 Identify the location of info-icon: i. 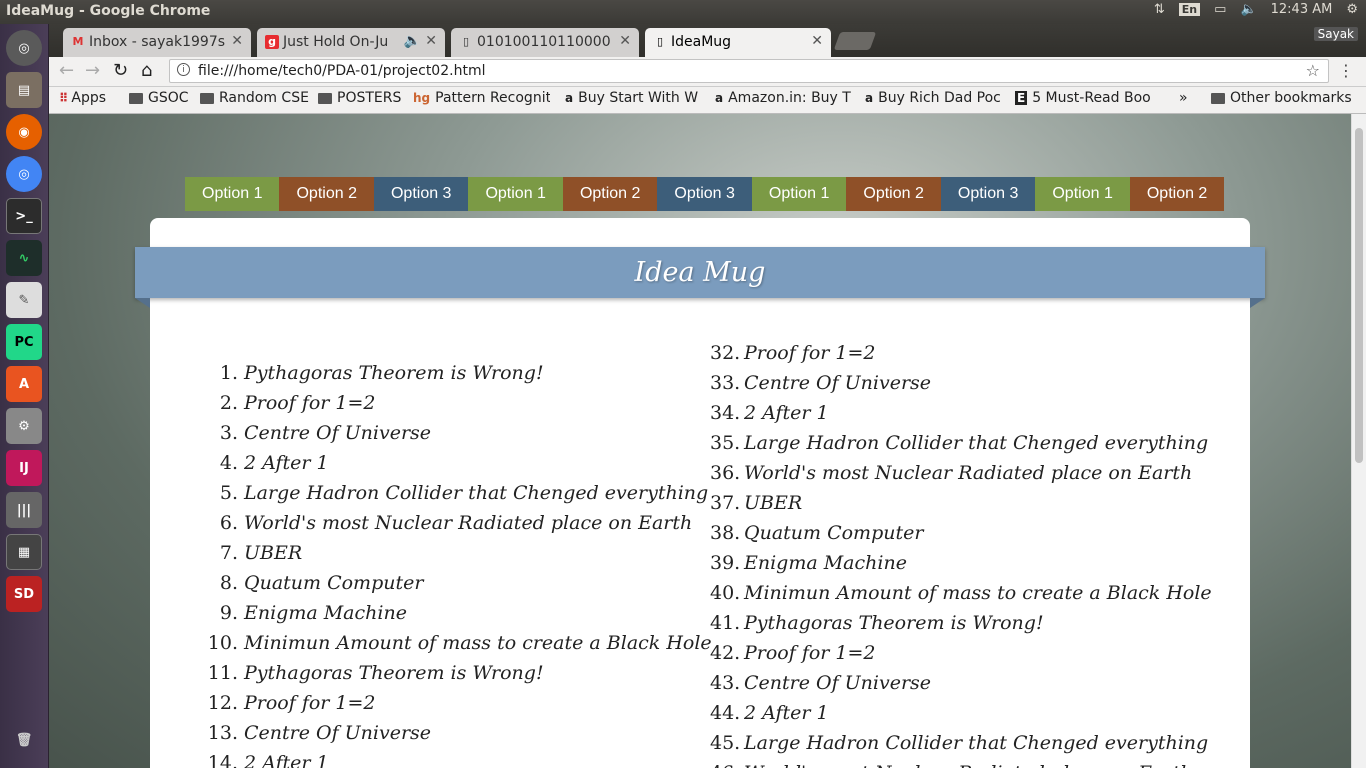
(183, 69).